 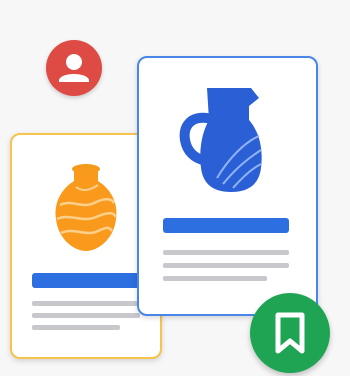 I want to click on card-back-title-bar, so click(x=86, y=280).